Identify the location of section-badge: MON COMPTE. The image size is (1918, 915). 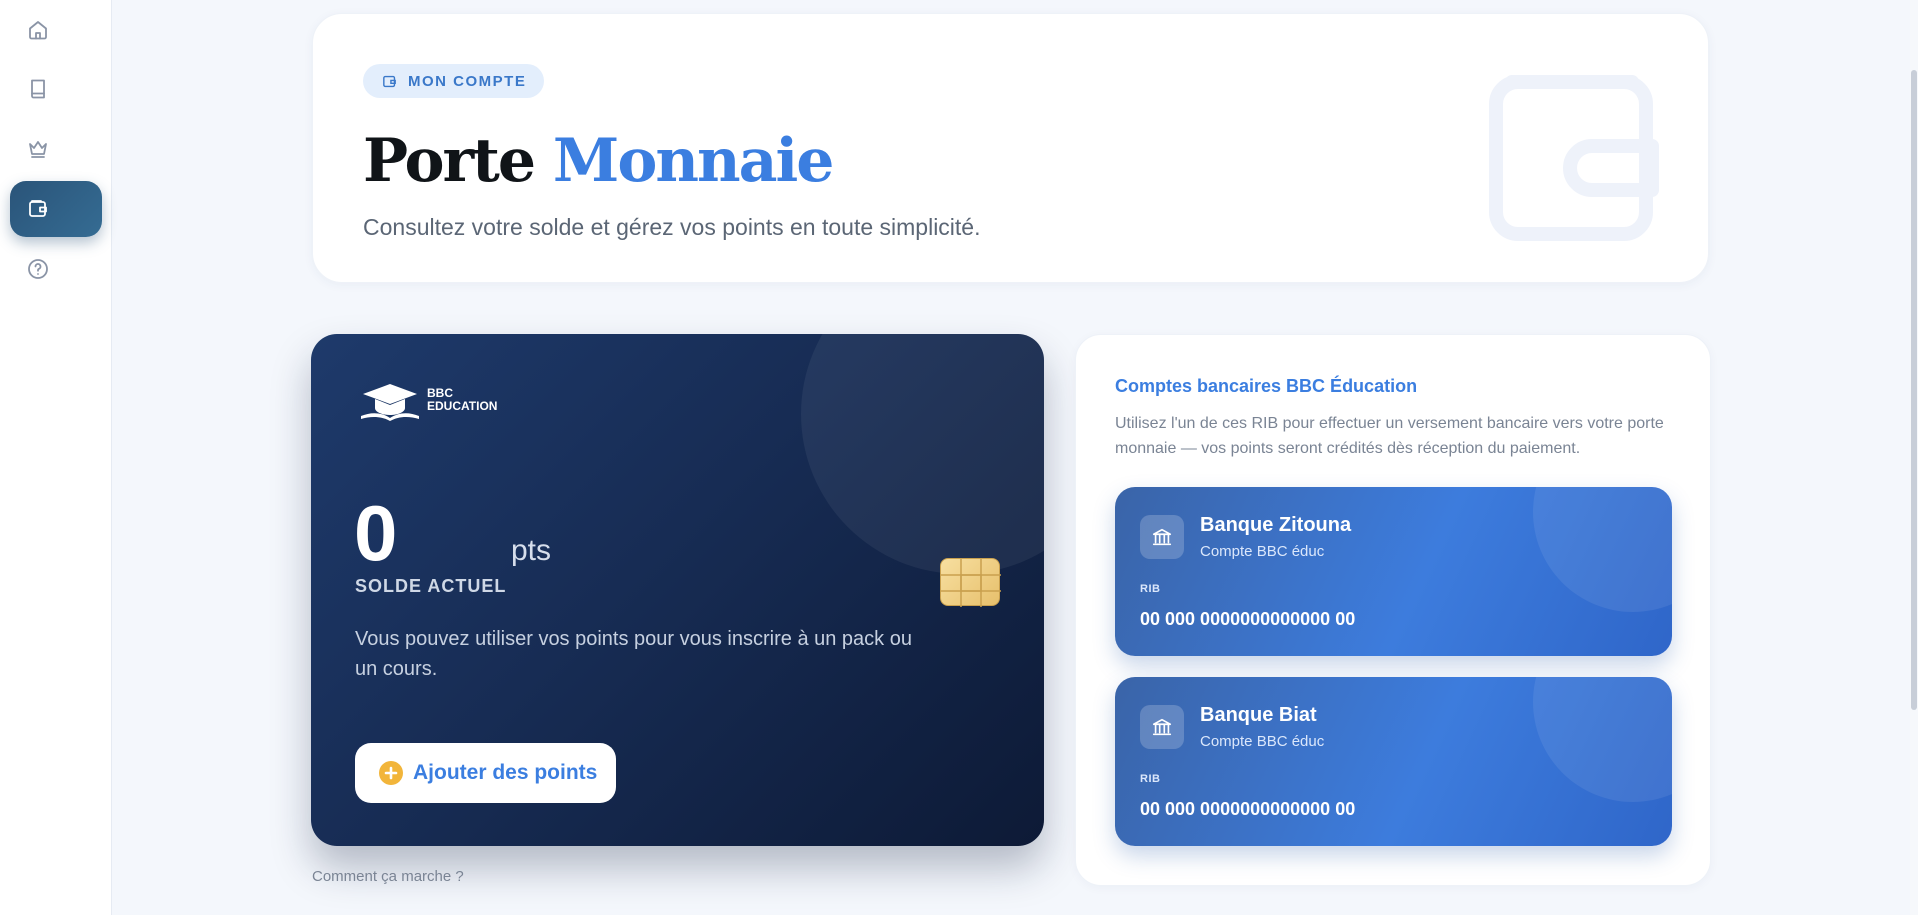
(454, 81).